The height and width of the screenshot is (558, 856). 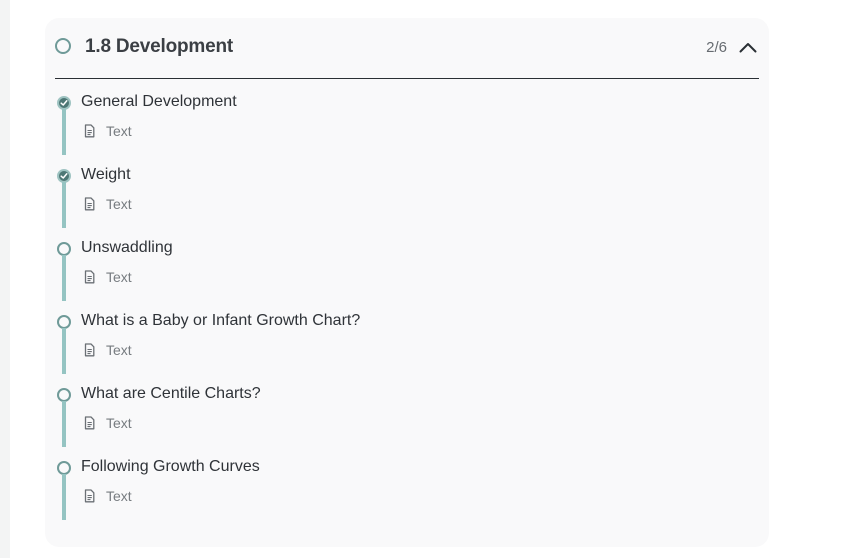 I want to click on section-progress-count: 2/6, so click(x=716, y=47).